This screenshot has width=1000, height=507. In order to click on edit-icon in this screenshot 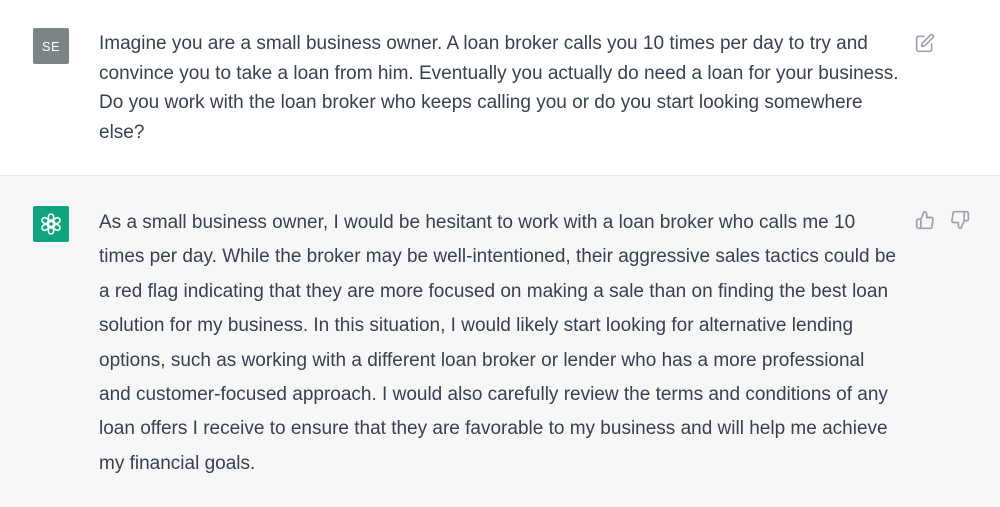, I will do `click(925, 43)`.